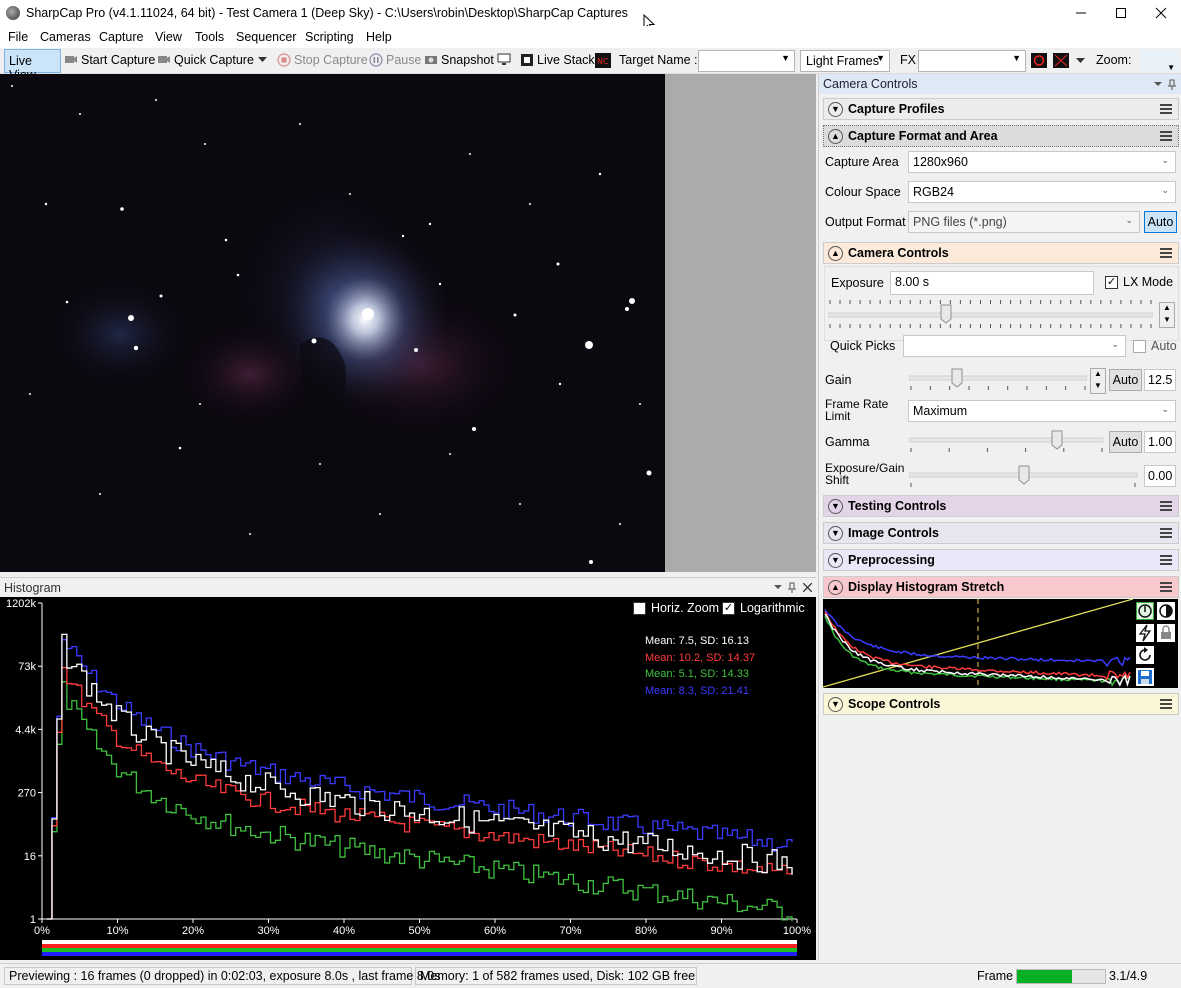 The width and height of the screenshot is (1181, 988). What do you see at coordinates (972, 61) in the screenshot?
I see `fx-combo: ▼` at bounding box center [972, 61].